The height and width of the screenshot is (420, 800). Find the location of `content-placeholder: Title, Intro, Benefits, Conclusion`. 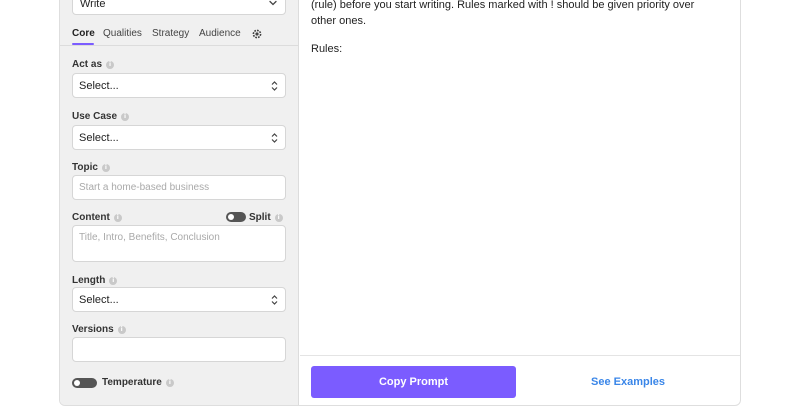

content-placeholder: Title, Intro, Benefits, Conclusion is located at coordinates (149, 237).